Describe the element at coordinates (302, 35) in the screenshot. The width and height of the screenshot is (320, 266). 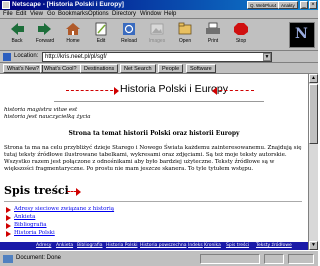
I see `netscape-logo: N` at that location.